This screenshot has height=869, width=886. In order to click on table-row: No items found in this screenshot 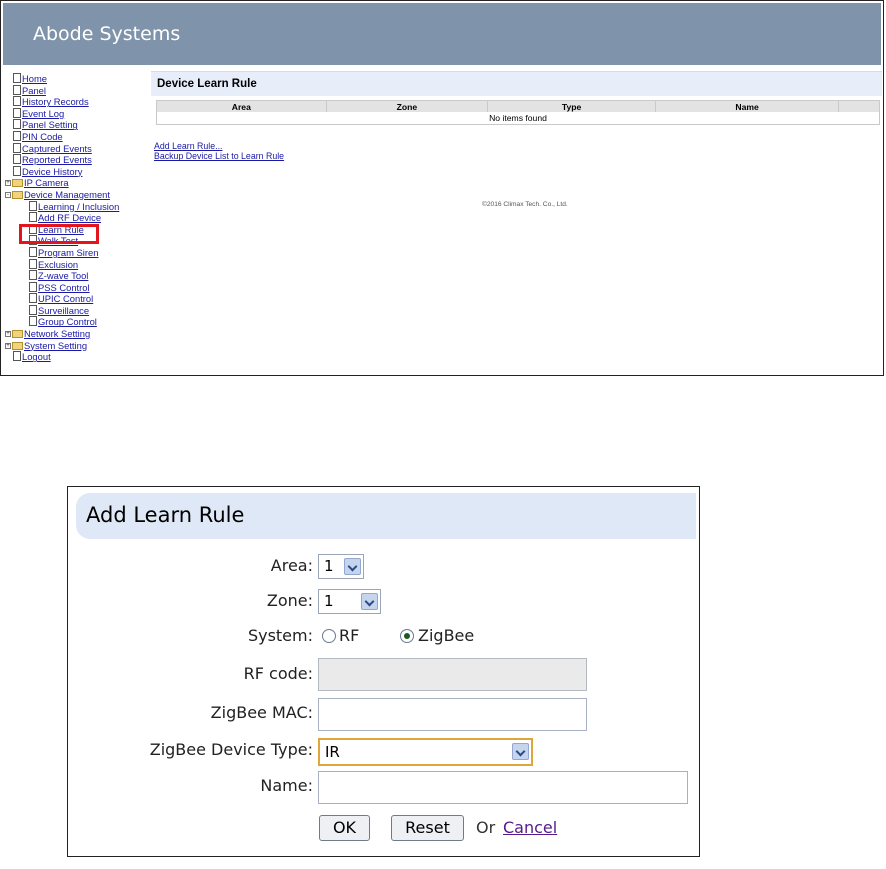, I will do `click(518, 118)`.